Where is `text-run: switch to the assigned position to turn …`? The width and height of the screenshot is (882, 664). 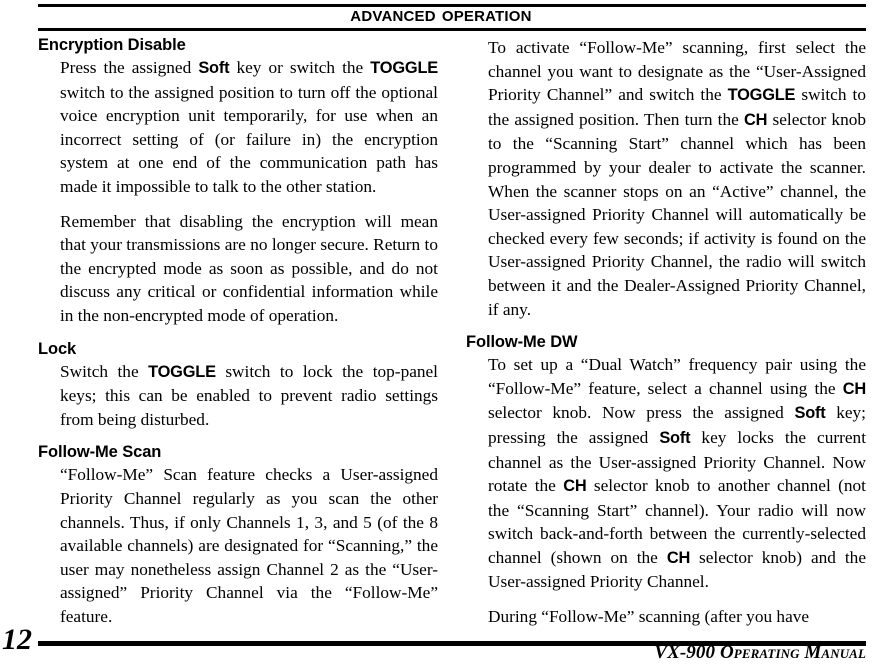 text-run: switch to the assigned position to turn … is located at coordinates (249, 139).